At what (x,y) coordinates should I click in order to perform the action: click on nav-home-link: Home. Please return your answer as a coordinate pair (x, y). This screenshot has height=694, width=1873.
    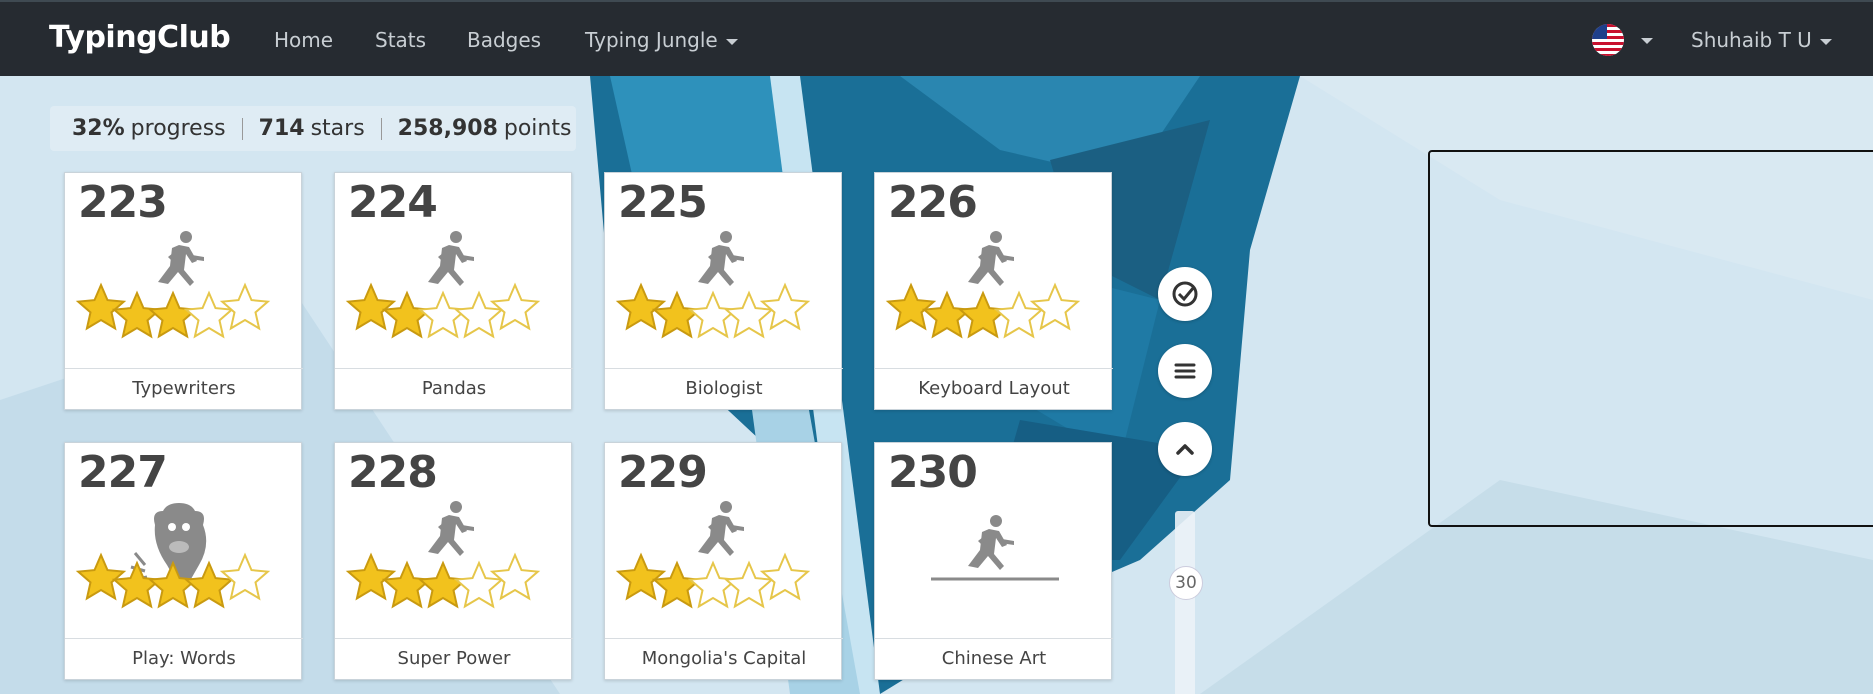
    Looking at the image, I should click on (303, 40).